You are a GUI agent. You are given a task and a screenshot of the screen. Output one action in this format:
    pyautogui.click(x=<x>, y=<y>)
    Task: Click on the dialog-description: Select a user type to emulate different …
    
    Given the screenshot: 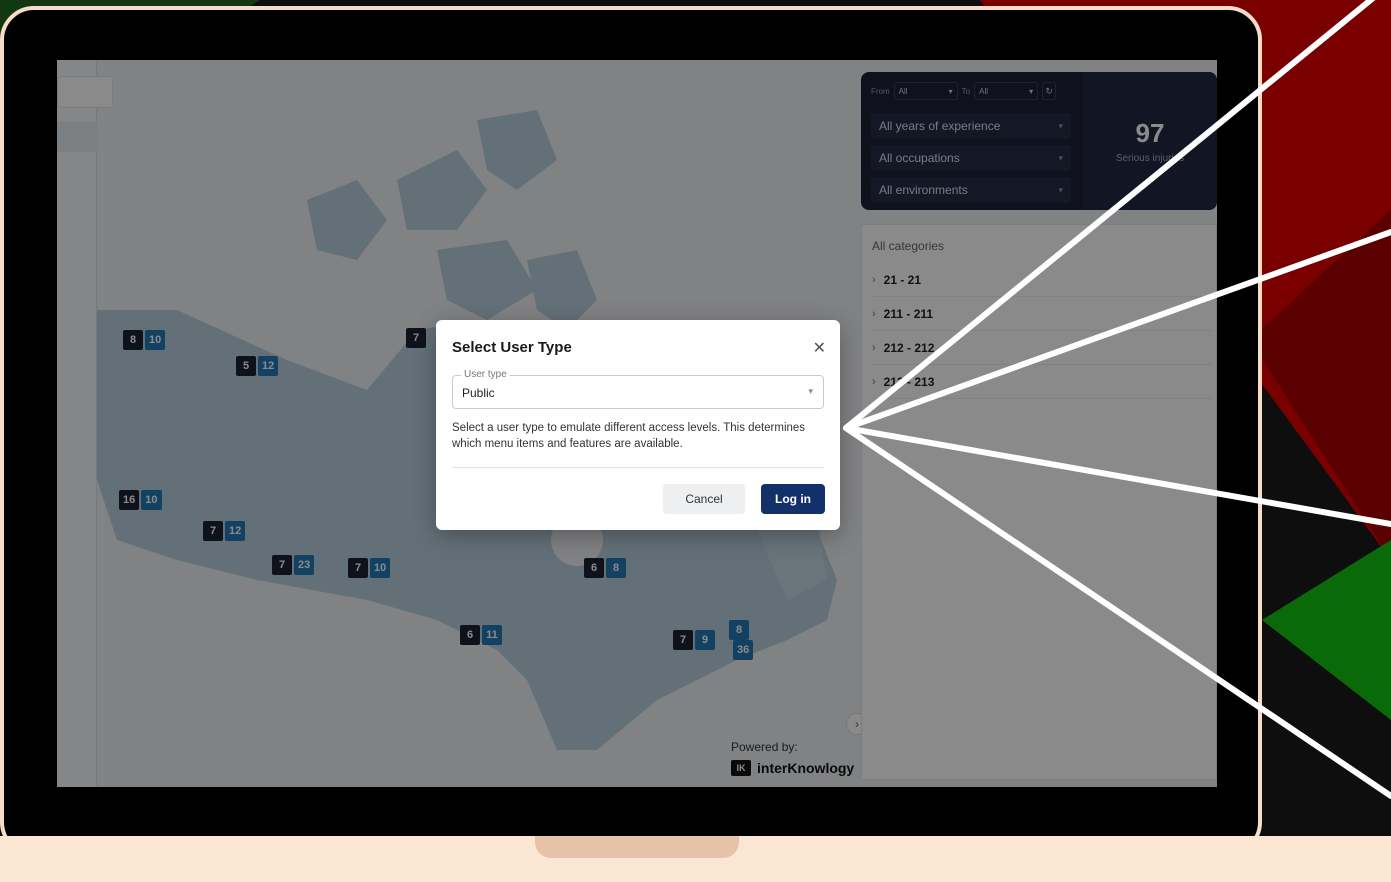 What is the action you would take?
    pyautogui.click(x=629, y=436)
    